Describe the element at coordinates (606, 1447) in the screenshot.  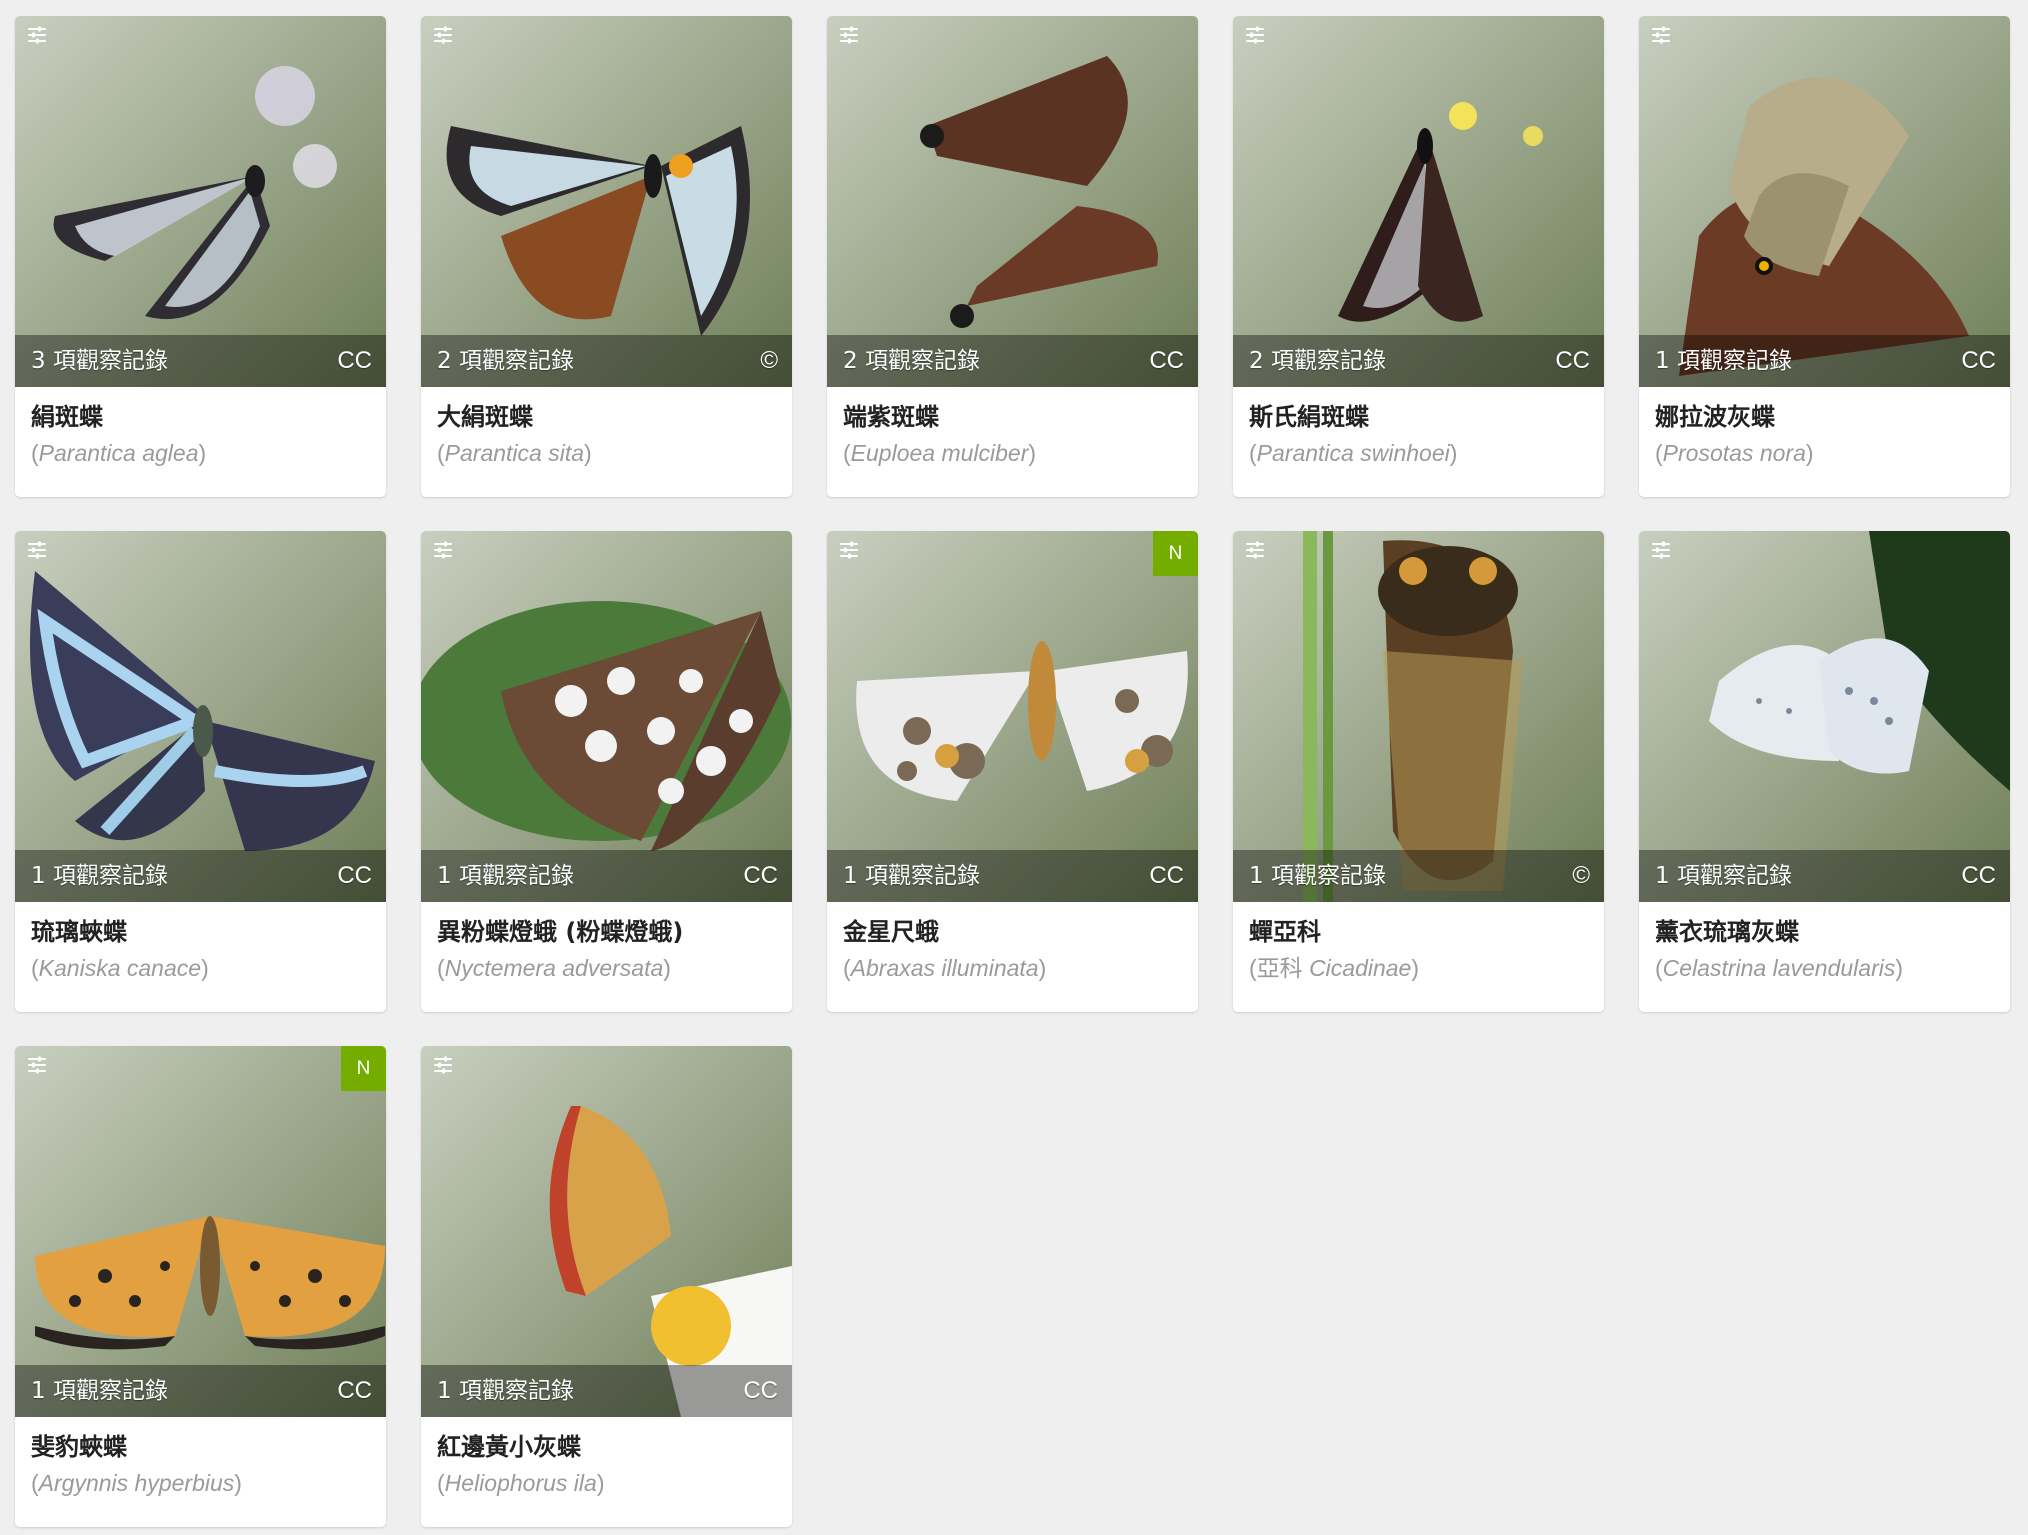
I see `common-name: 紅邊黃小灰蝶` at that location.